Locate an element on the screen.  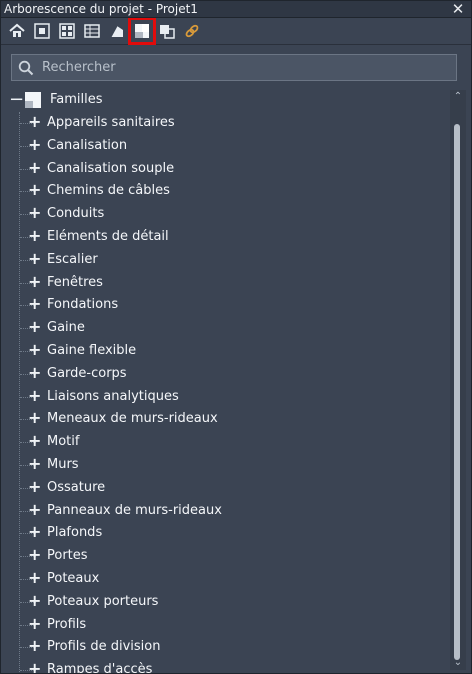
focus-view-icon is located at coordinates (42, 31).